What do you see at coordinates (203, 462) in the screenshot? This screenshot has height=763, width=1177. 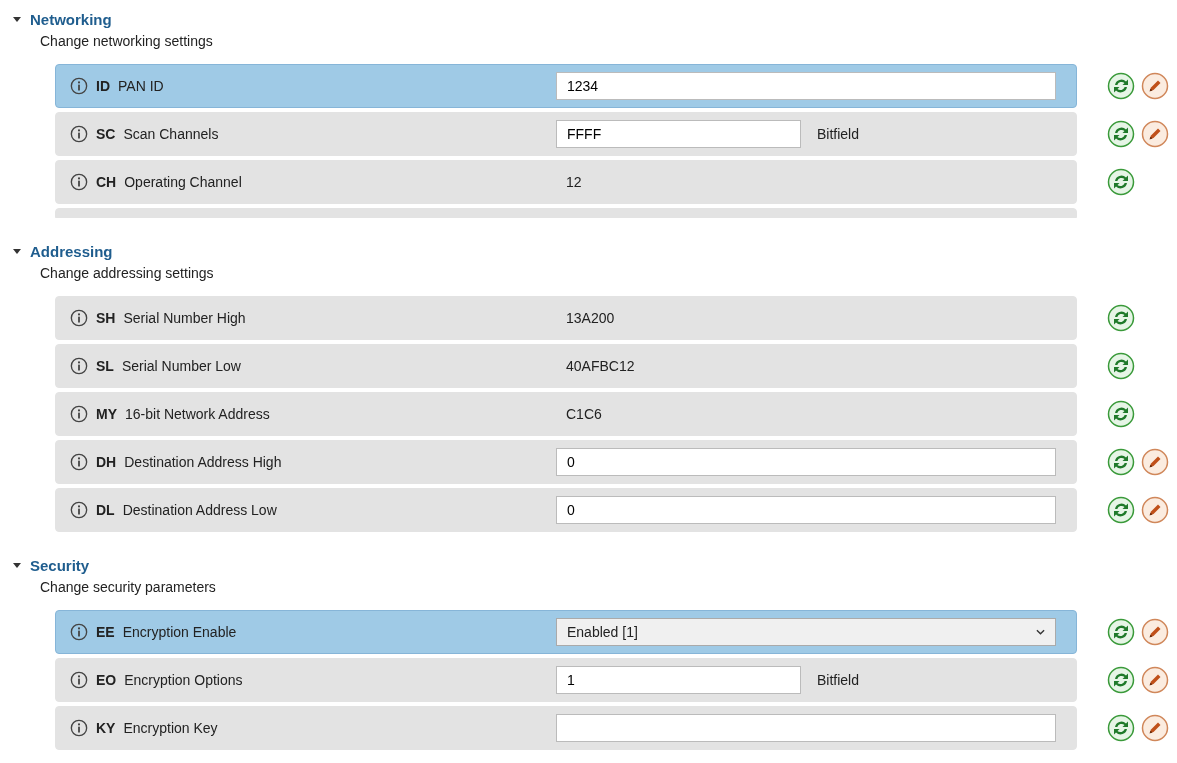 I see `setting-name: Destination Address High` at bounding box center [203, 462].